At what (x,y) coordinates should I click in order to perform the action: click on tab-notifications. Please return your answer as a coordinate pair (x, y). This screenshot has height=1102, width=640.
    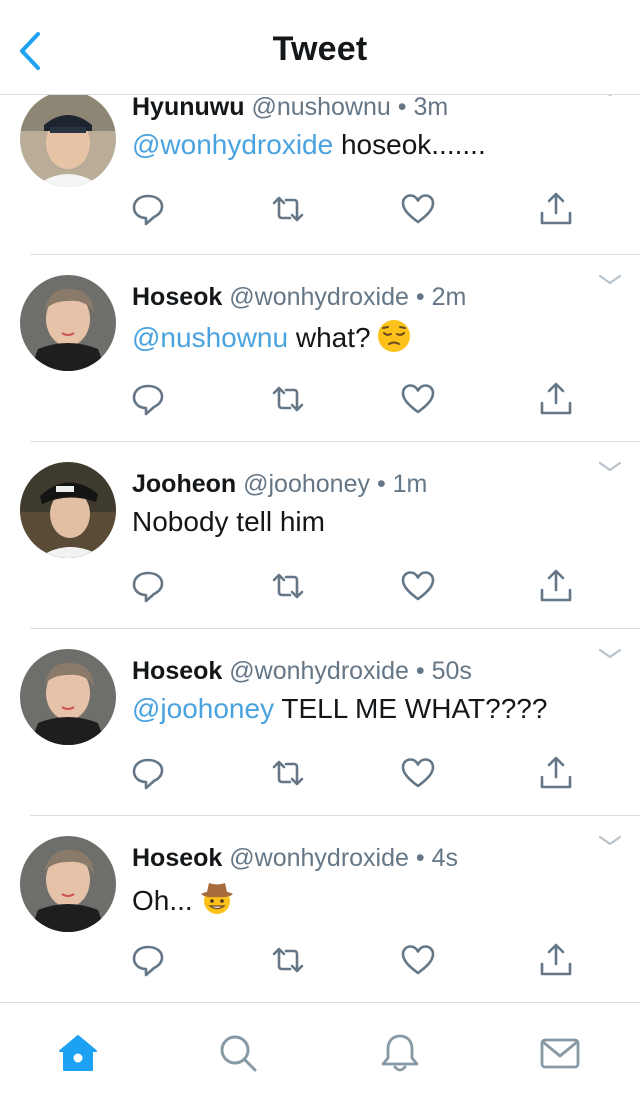
    Looking at the image, I should click on (400, 1053).